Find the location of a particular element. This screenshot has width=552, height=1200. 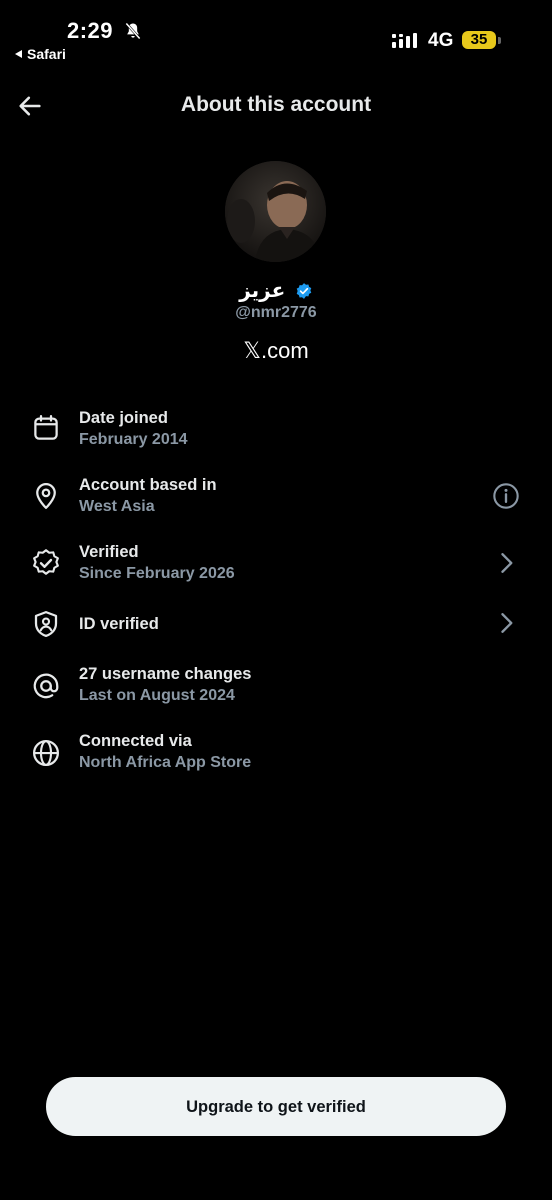

battery-tip is located at coordinates (499, 40).